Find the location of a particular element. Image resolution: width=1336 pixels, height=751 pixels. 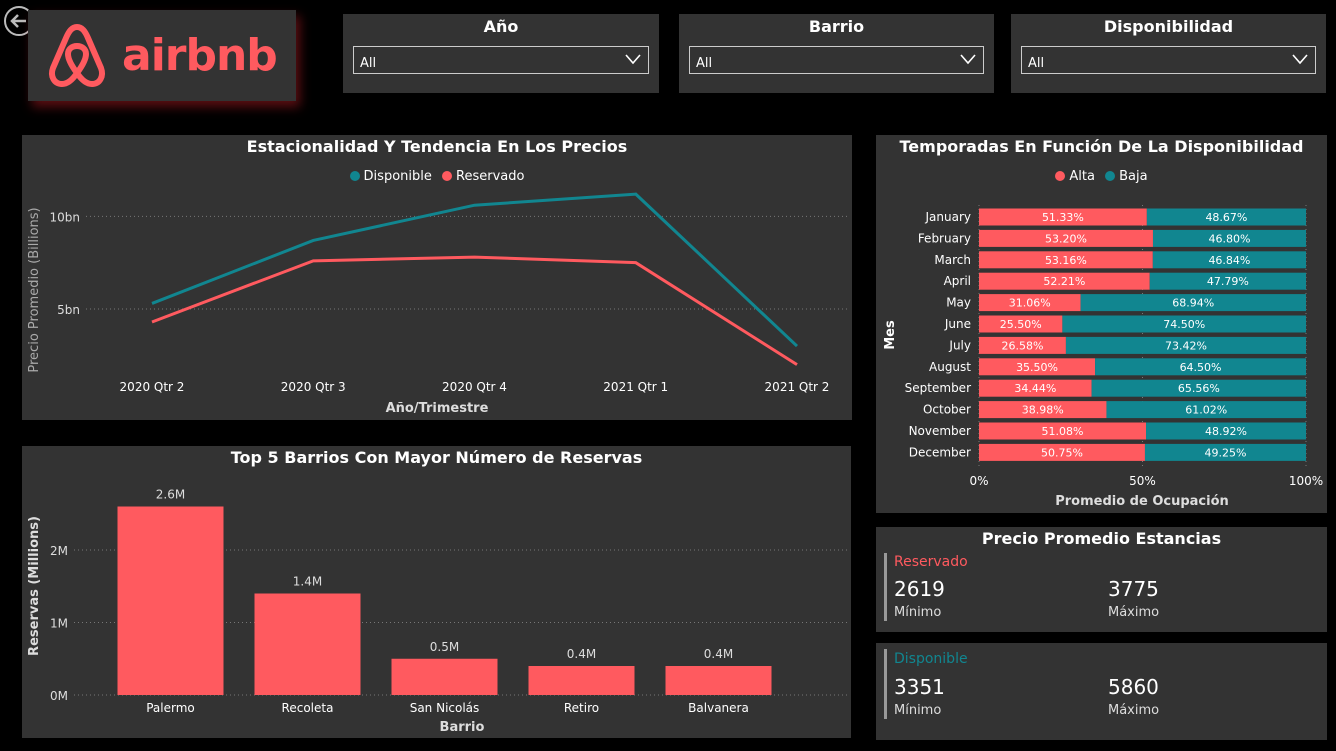

bar-data-label: 74.50% is located at coordinates (1184, 324).